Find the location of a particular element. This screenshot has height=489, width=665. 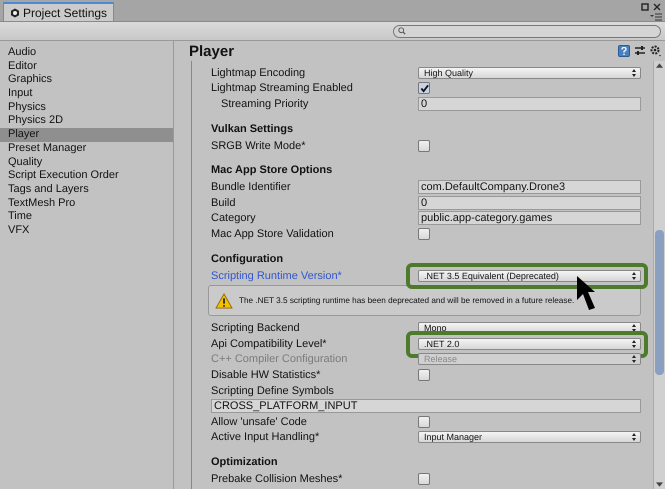

setting-label: Disable HW Statistics* is located at coordinates (266, 374).